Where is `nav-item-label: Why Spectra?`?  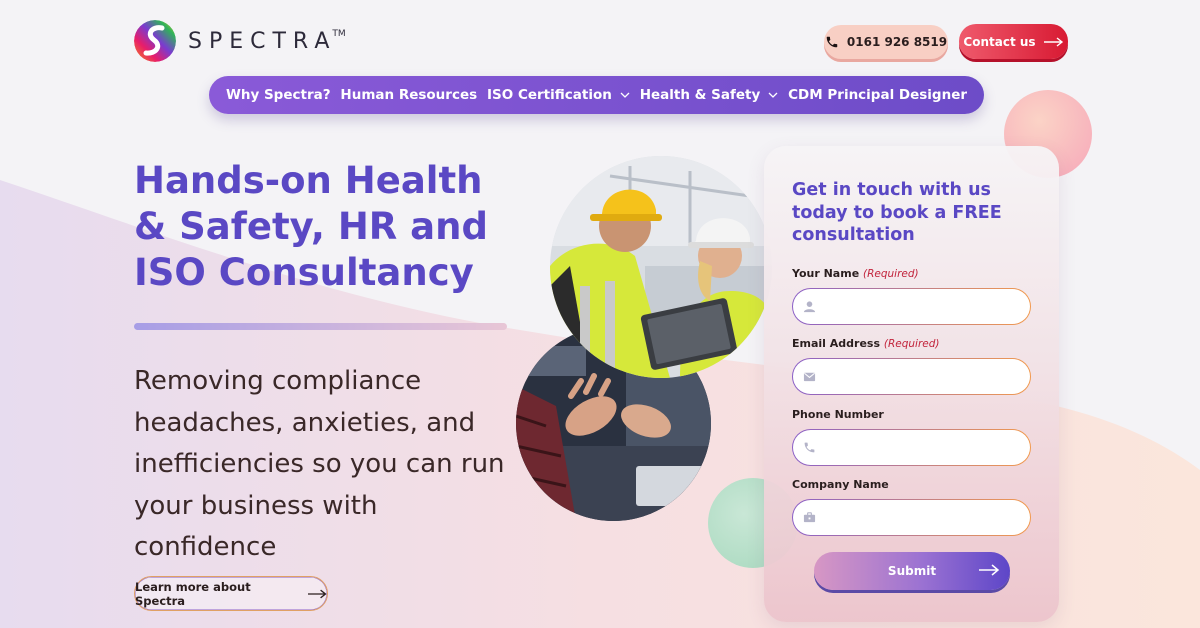 nav-item-label: Why Spectra? is located at coordinates (278, 95).